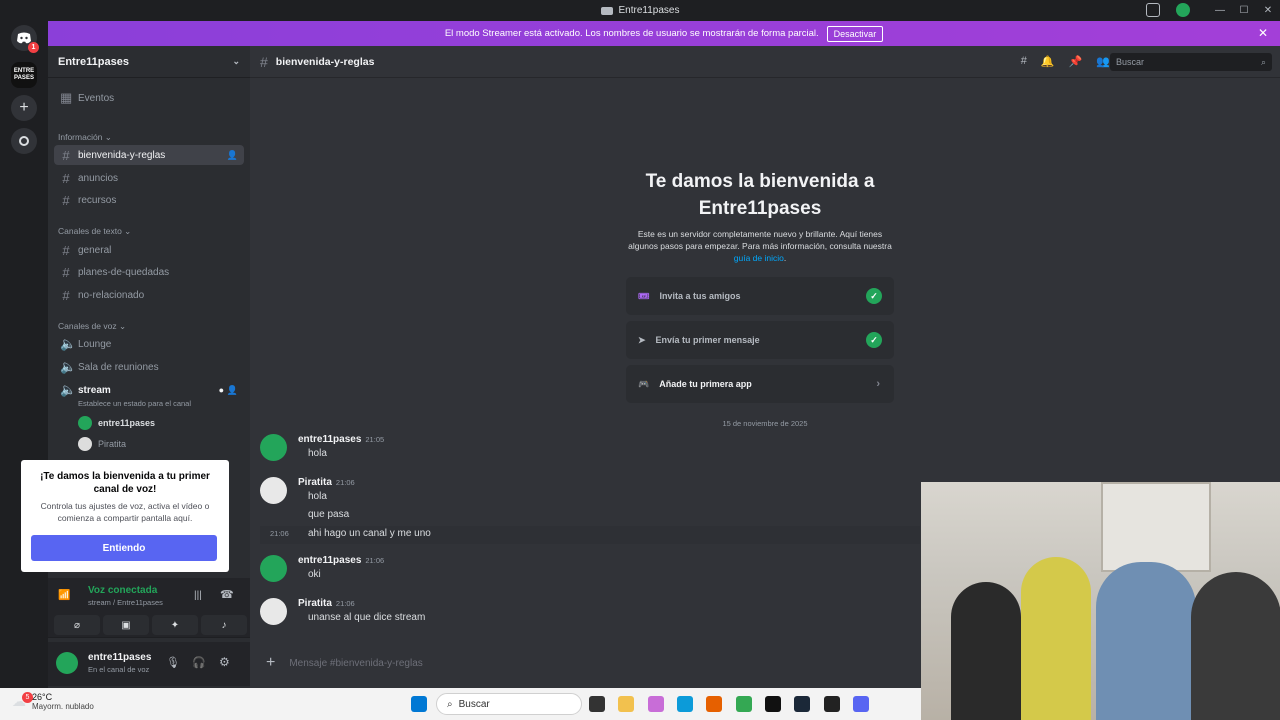  I want to click on person, so click(1146, 641).